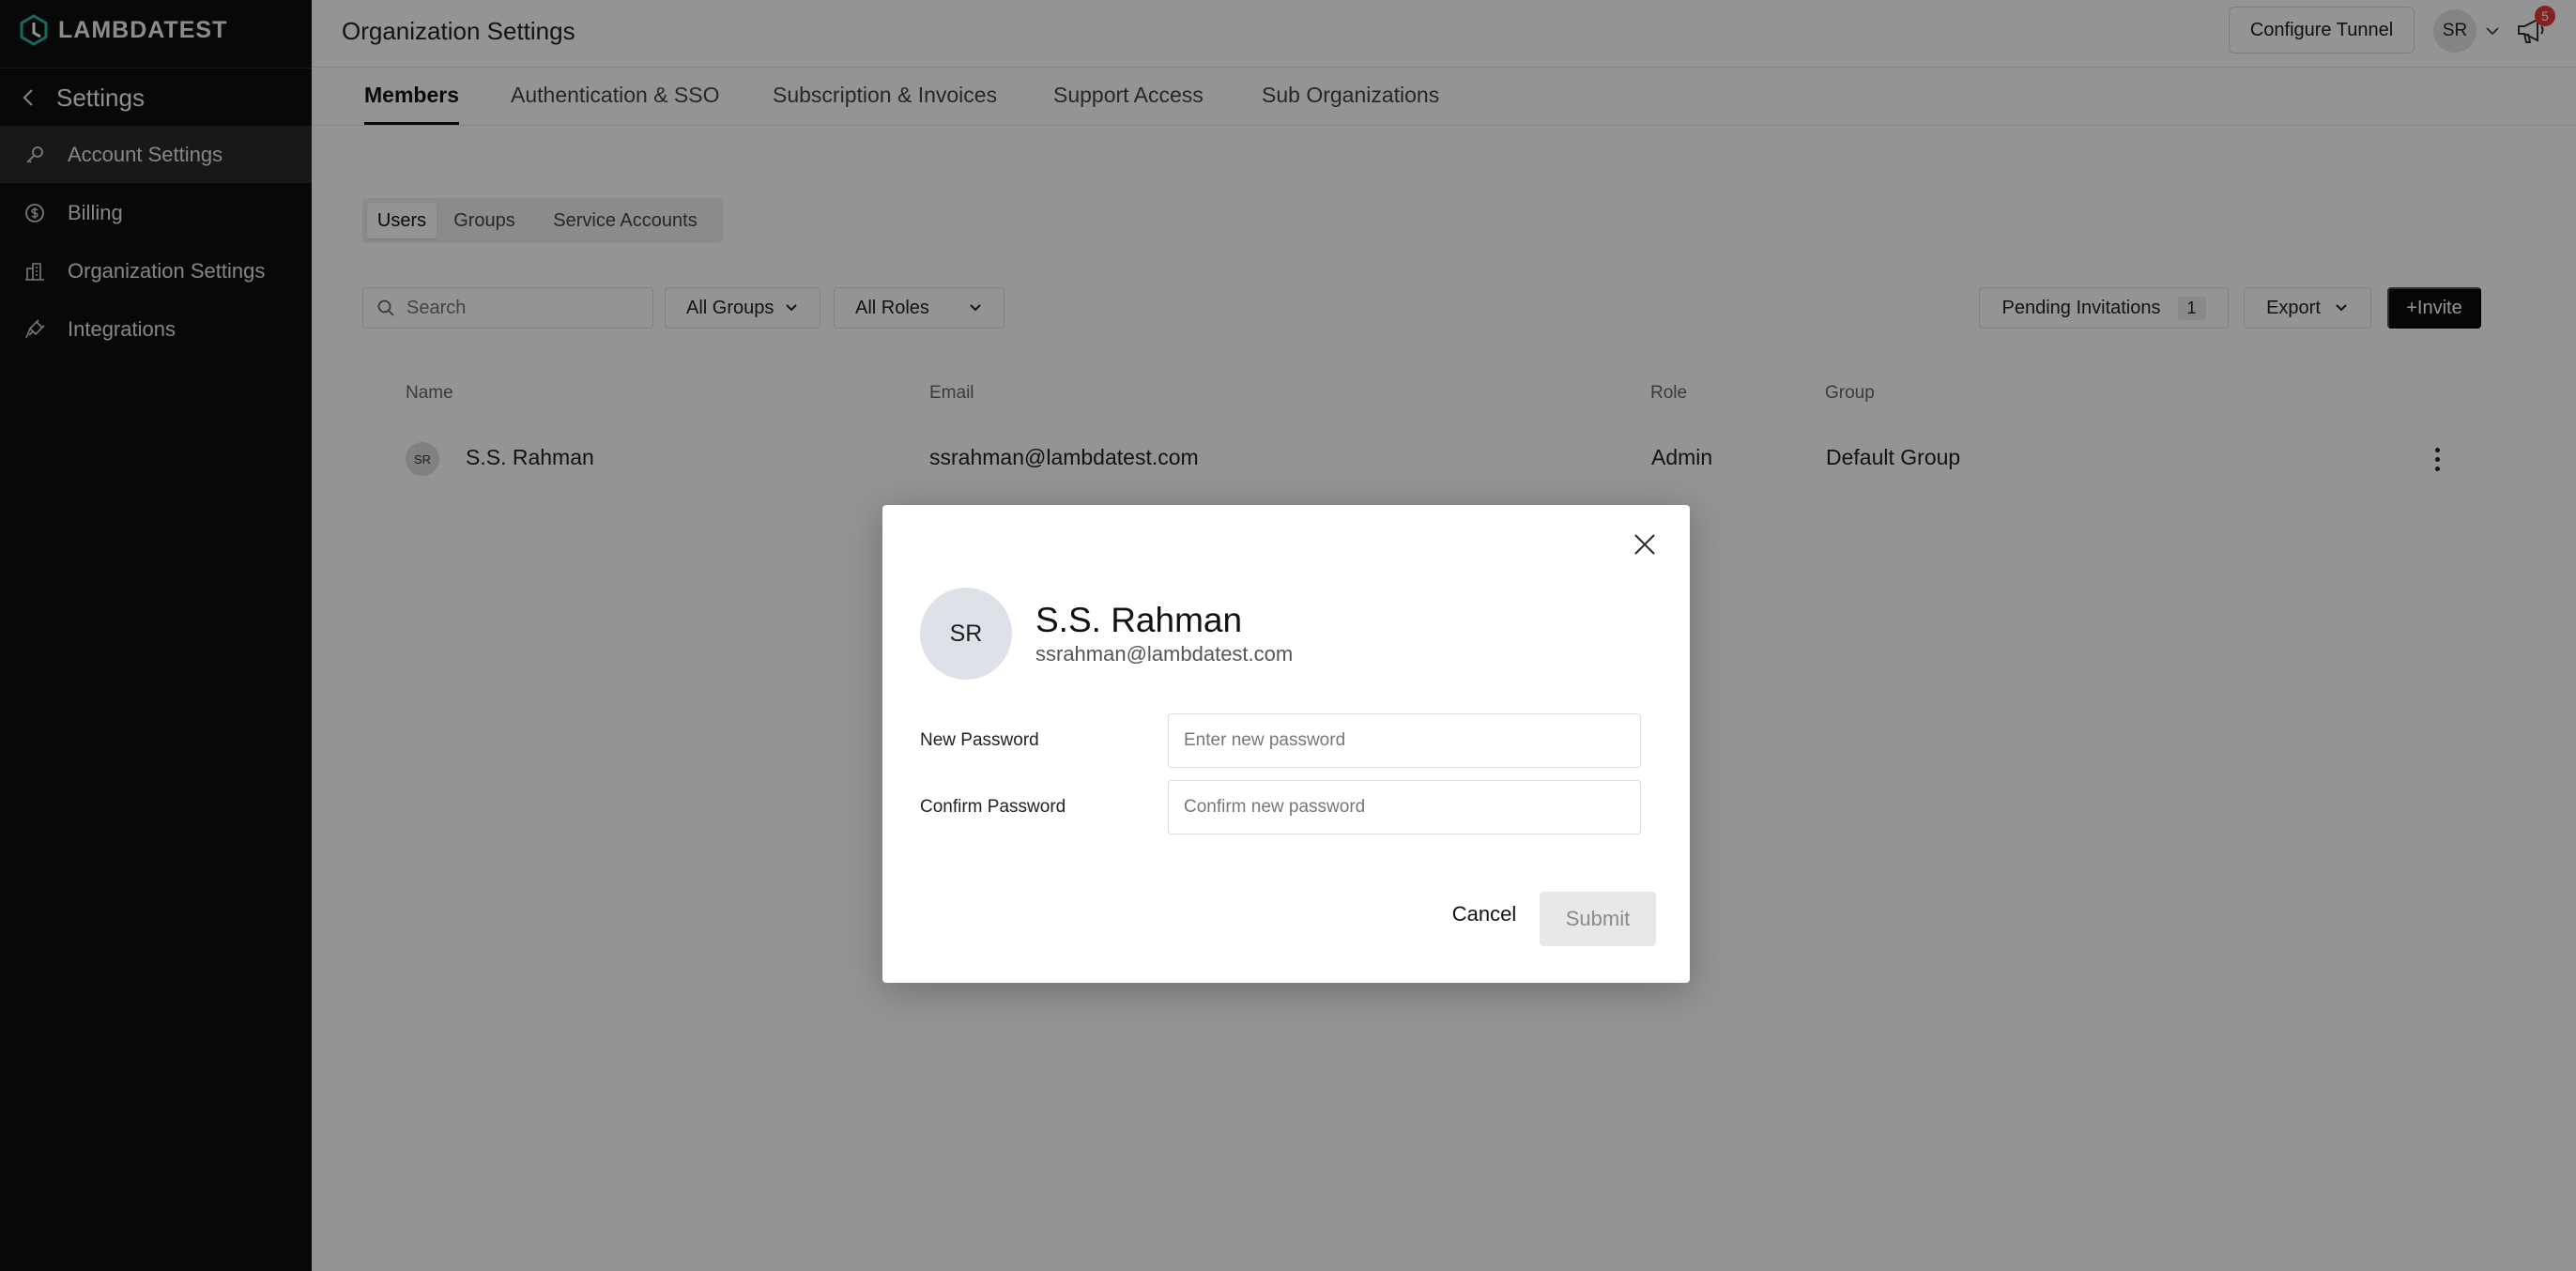  I want to click on new-password-label: New Password, so click(980, 740).